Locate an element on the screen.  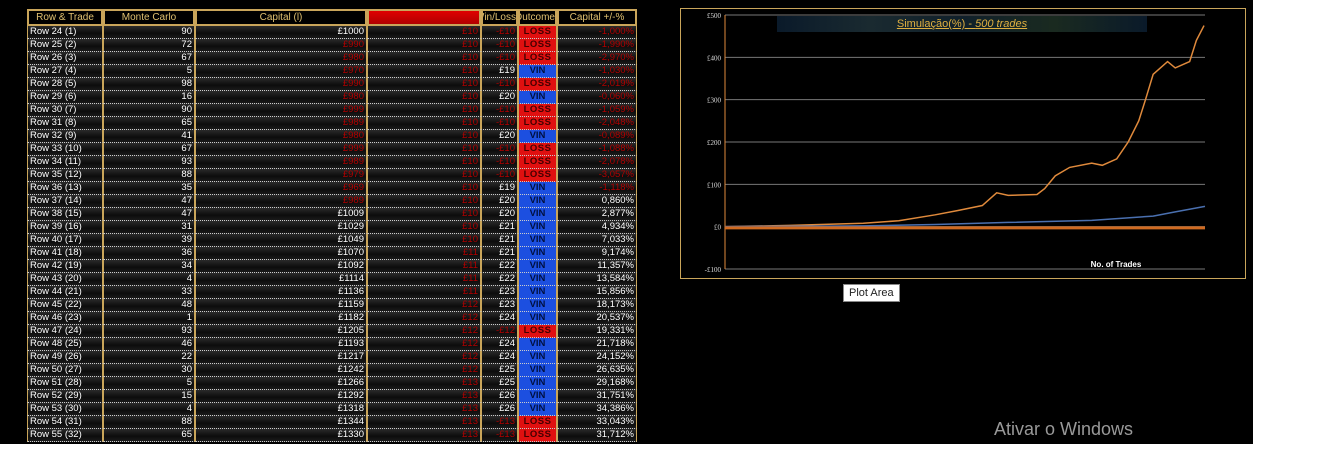
cell-capital-pct: -0,089% is located at coordinates (597, 136).